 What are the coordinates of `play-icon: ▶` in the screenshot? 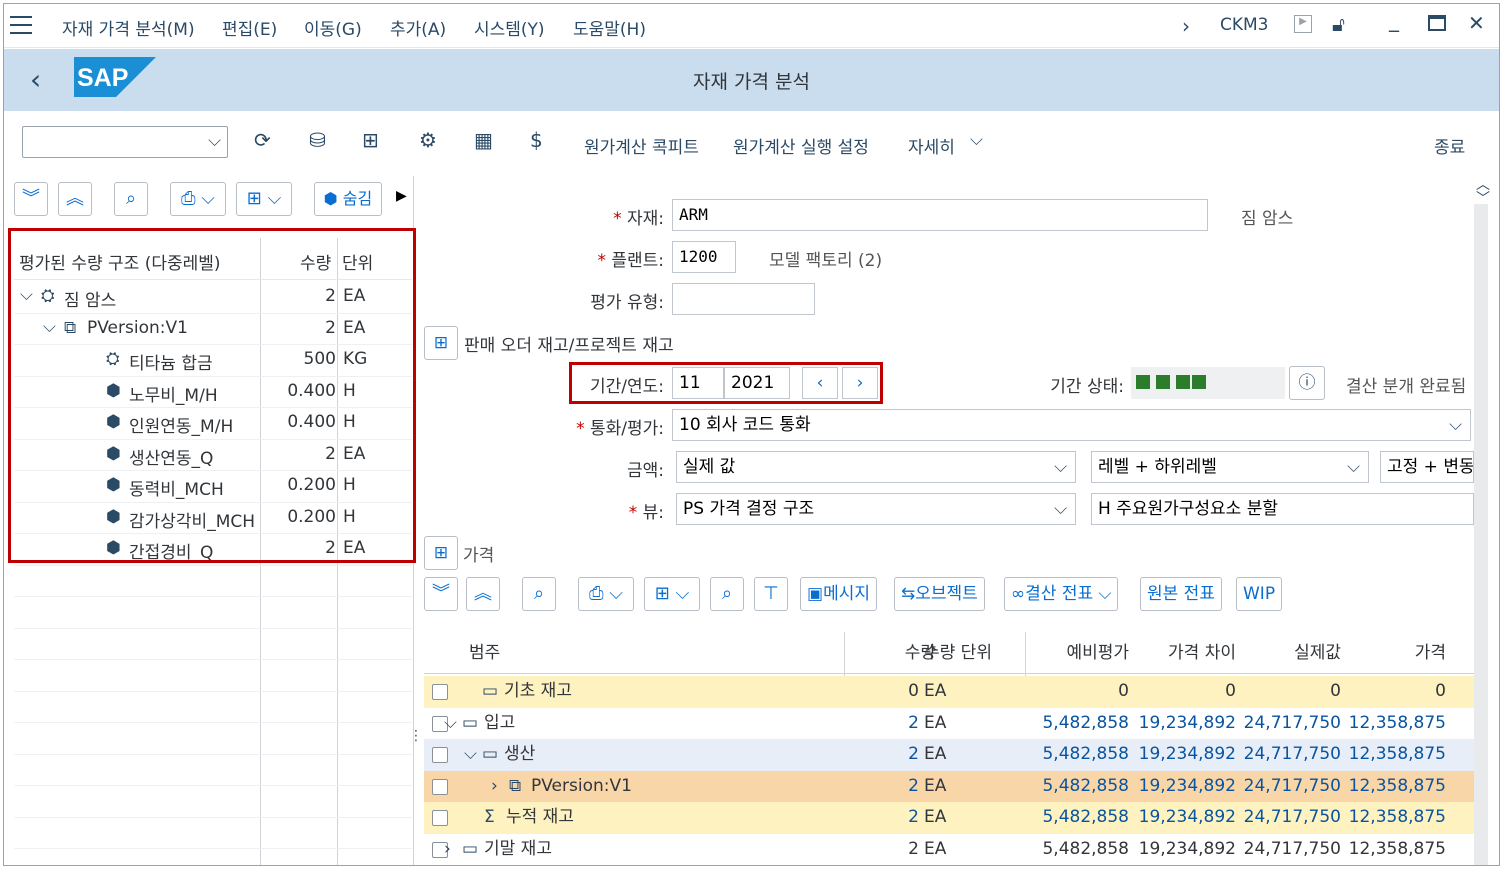 It's located at (1303, 24).